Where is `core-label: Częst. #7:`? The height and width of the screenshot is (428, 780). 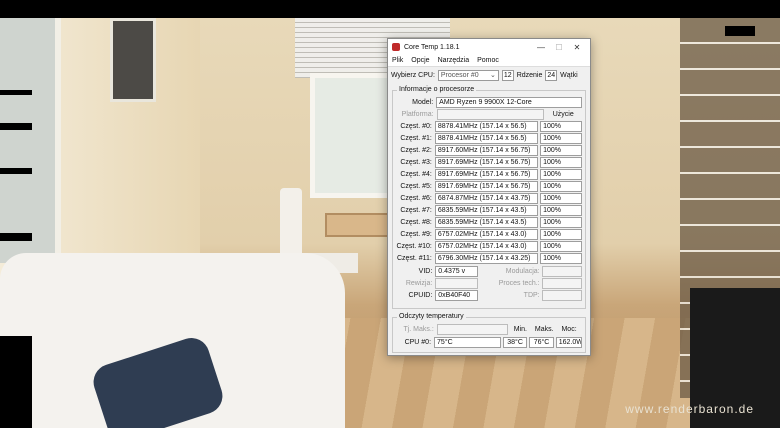 core-label: Częst. #7: is located at coordinates (416, 210).